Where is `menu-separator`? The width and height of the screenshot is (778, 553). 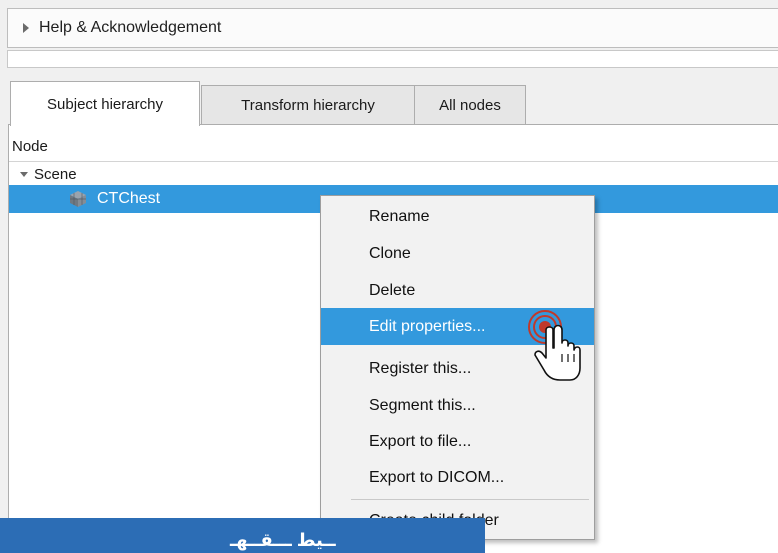
menu-separator is located at coordinates (470, 499).